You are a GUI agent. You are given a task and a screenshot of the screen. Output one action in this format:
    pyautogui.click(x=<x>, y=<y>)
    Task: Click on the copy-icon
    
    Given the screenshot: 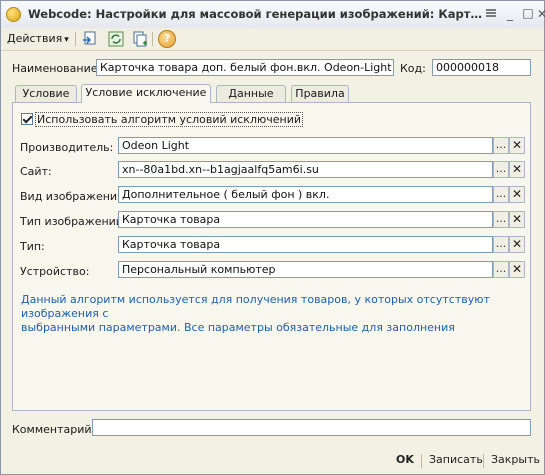 What is the action you would take?
    pyautogui.click(x=140, y=39)
    